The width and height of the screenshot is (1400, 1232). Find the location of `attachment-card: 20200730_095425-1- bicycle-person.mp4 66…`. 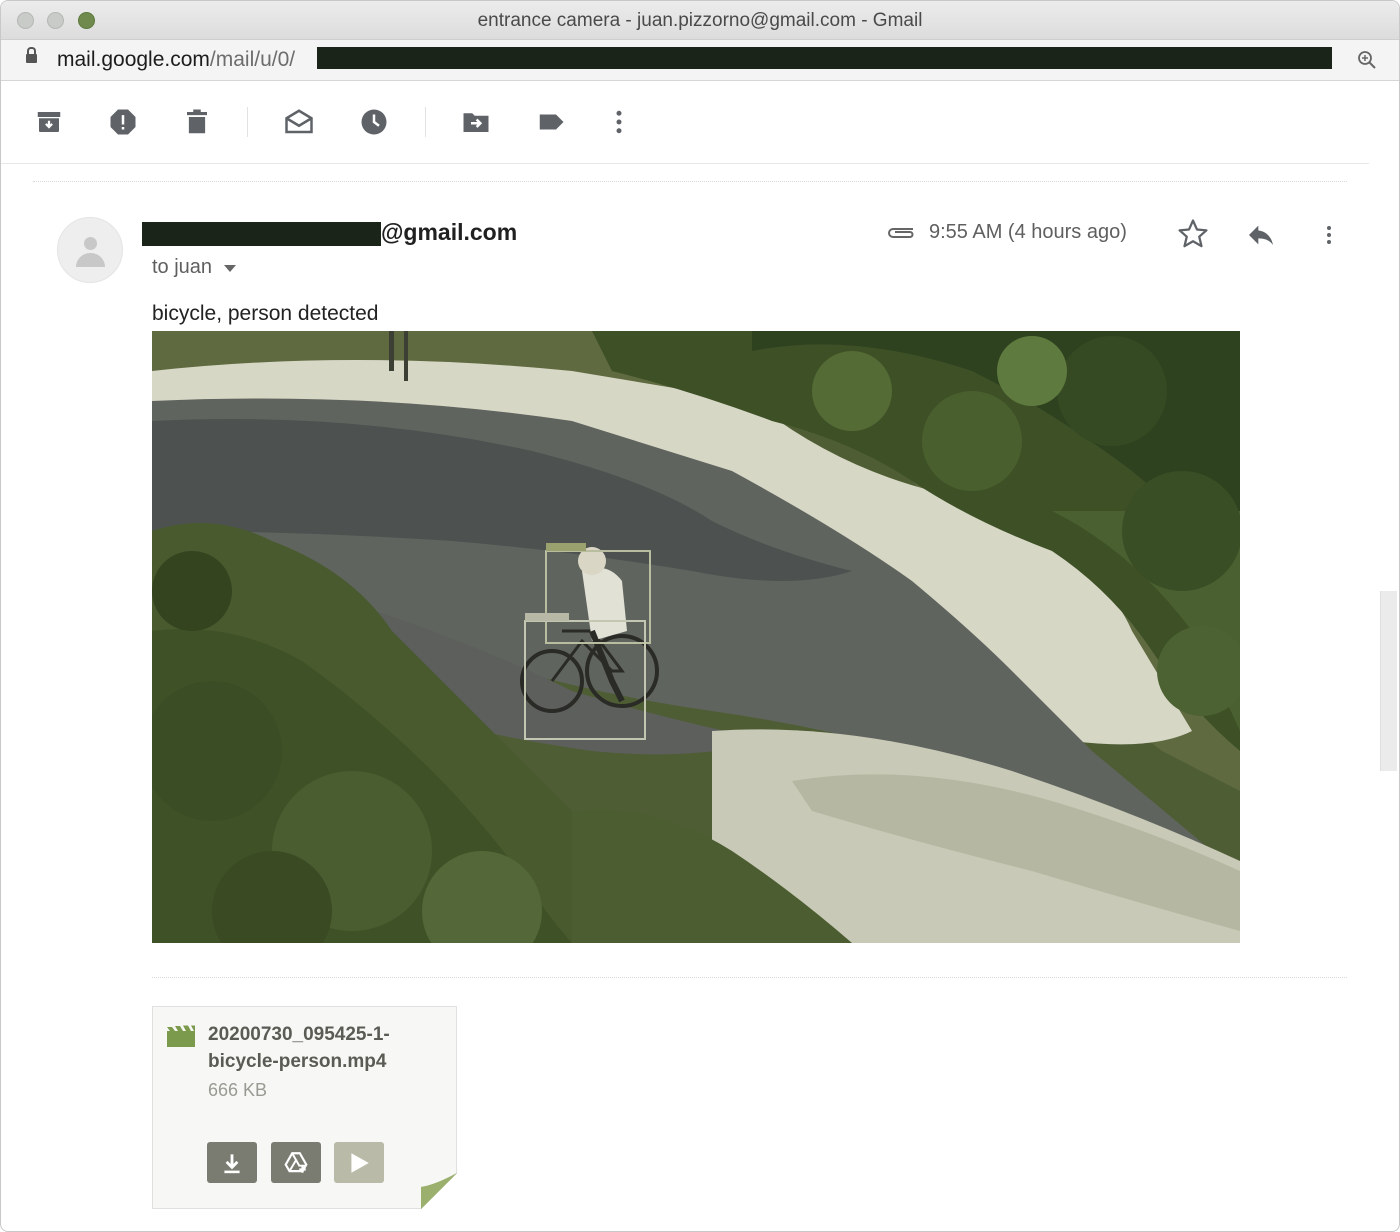

attachment-card: 20200730_095425-1- bicycle-person.mp4 66… is located at coordinates (304, 1107).